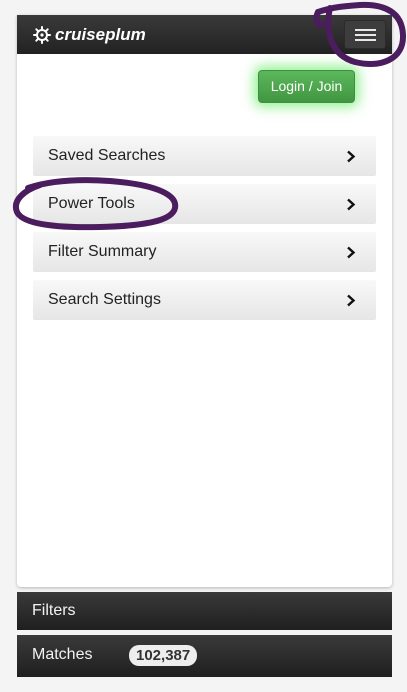 This screenshot has width=407, height=692. I want to click on top-navbar: cruiseplum, so click(204, 34).